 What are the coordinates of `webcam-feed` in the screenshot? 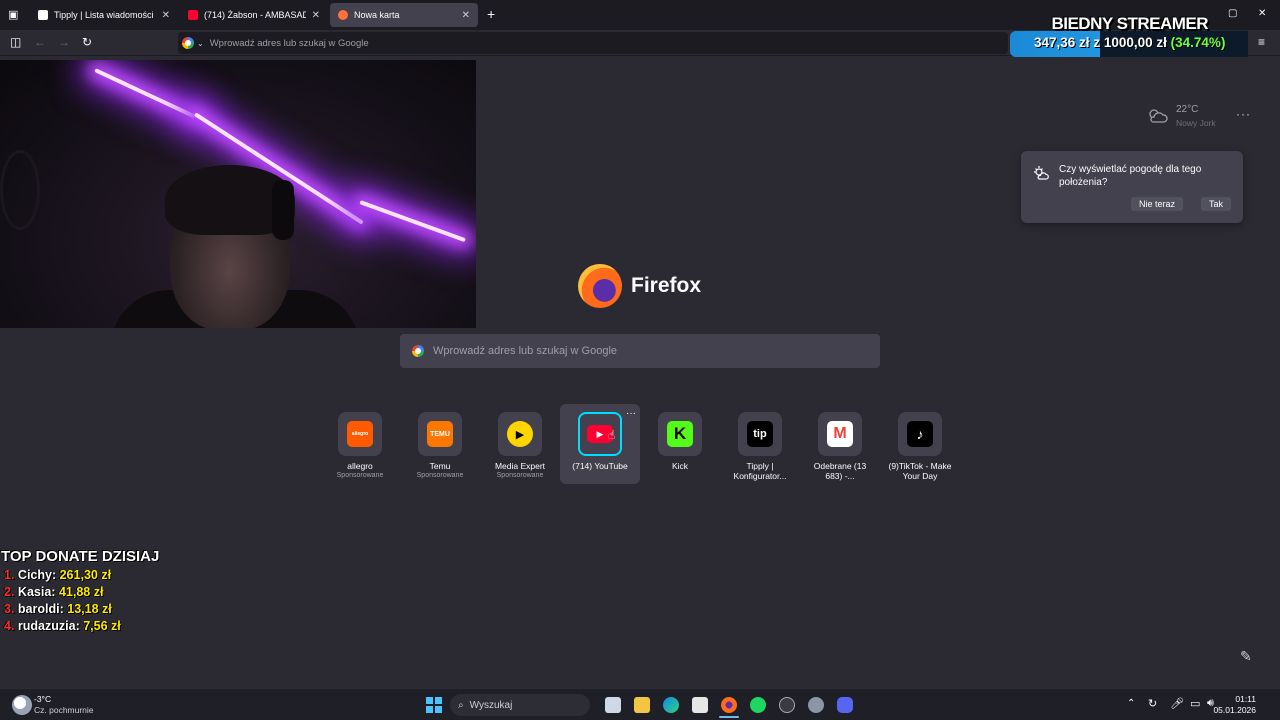 It's located at (238, 194).